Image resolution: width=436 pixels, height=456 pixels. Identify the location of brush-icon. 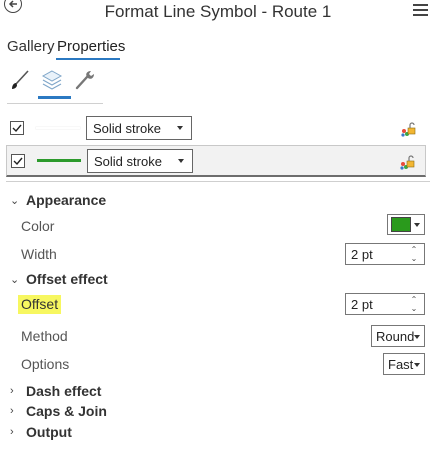
(20, 80).